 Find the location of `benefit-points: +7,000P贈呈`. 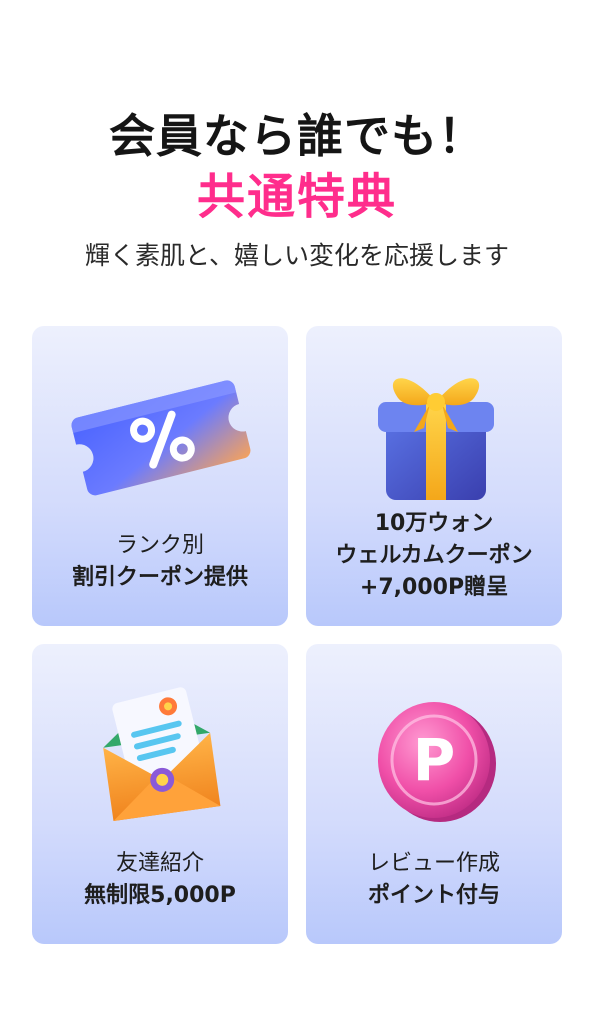

benefit-points: +7,000P贈呈 is located at coordinates (434, 587).